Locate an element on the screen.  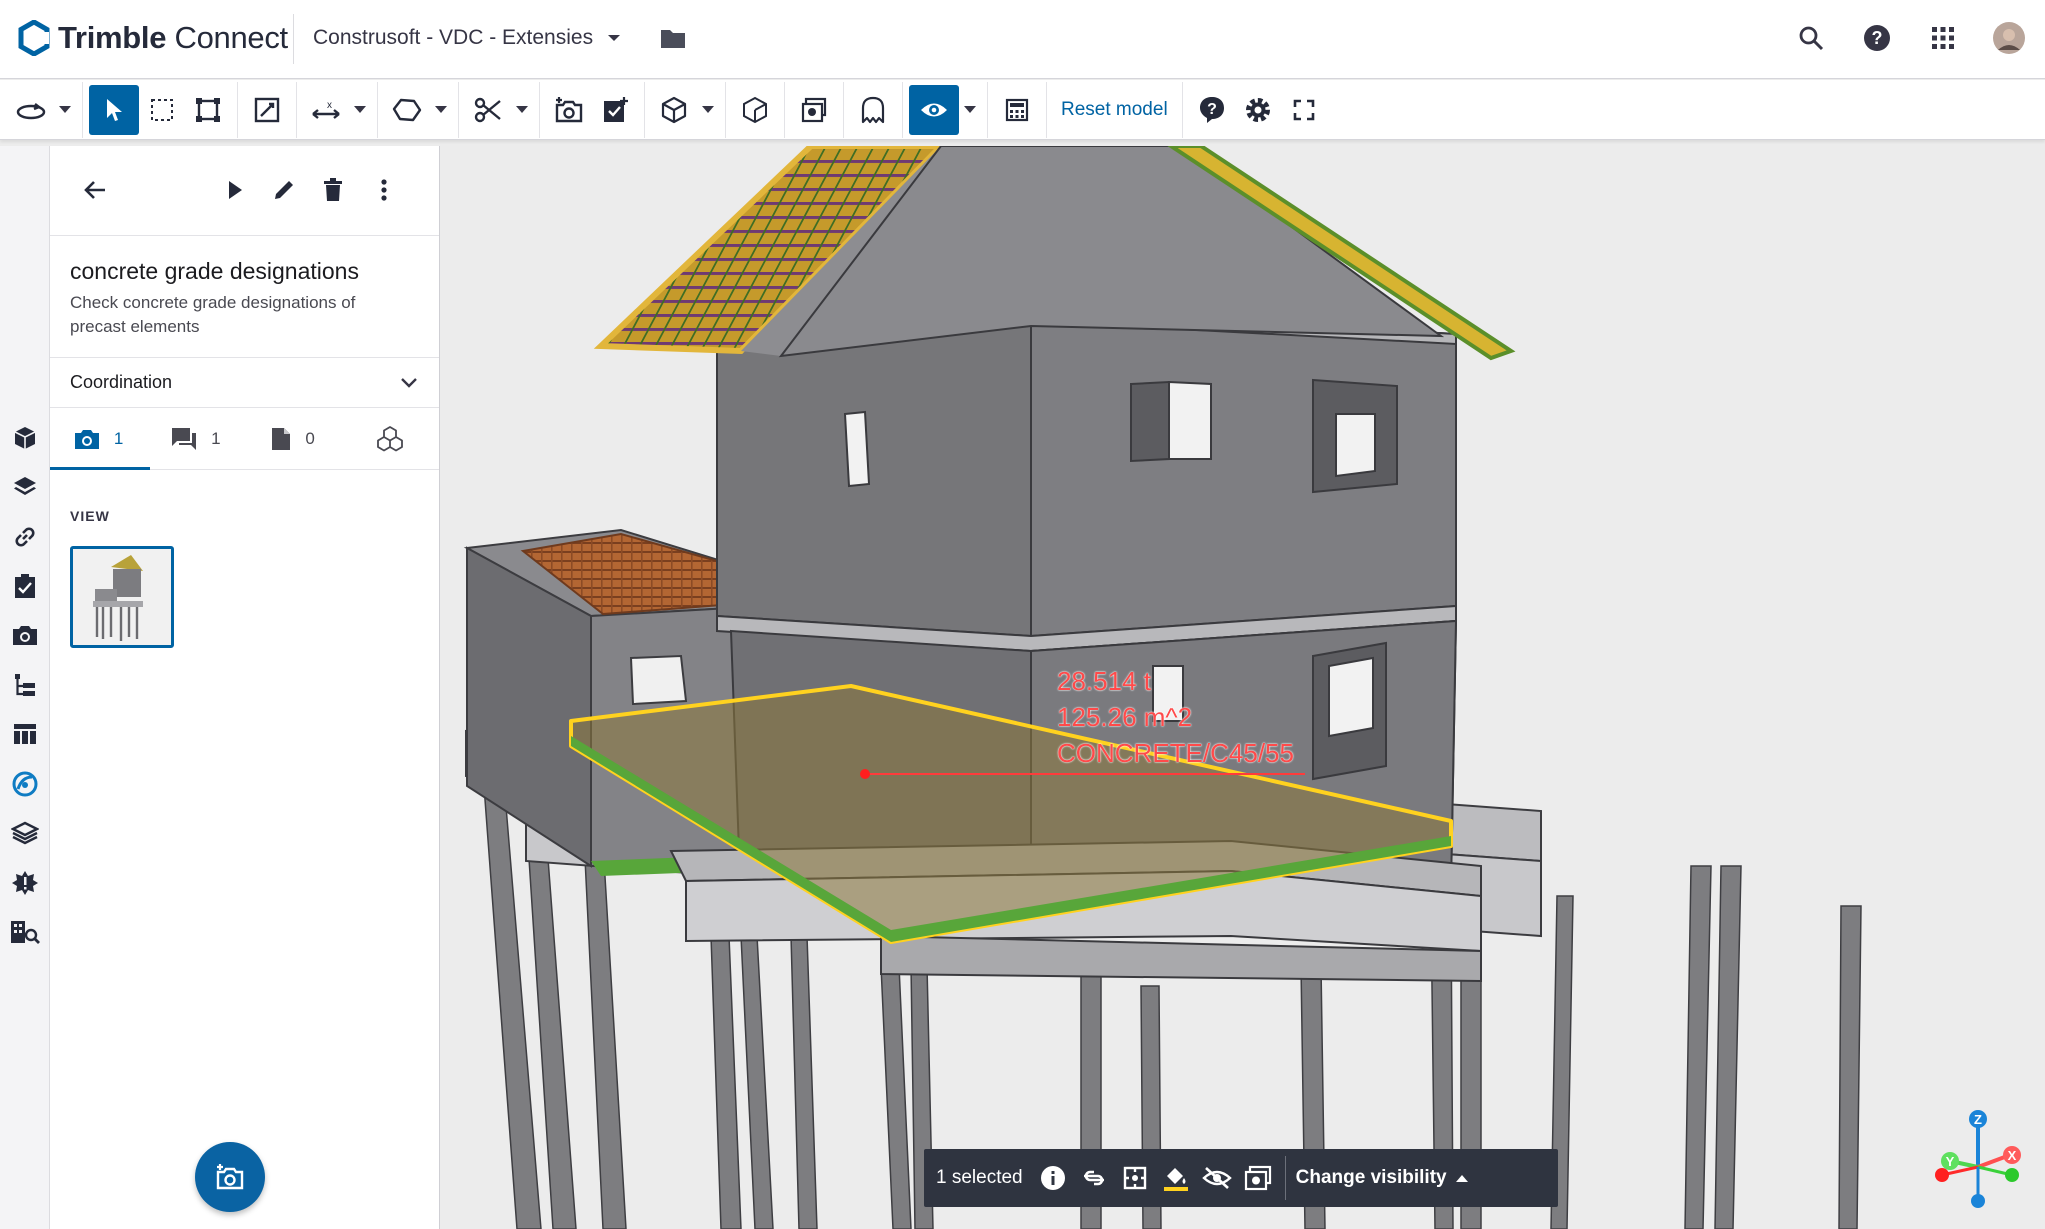
play-icon is located at coordinates (235, 190).